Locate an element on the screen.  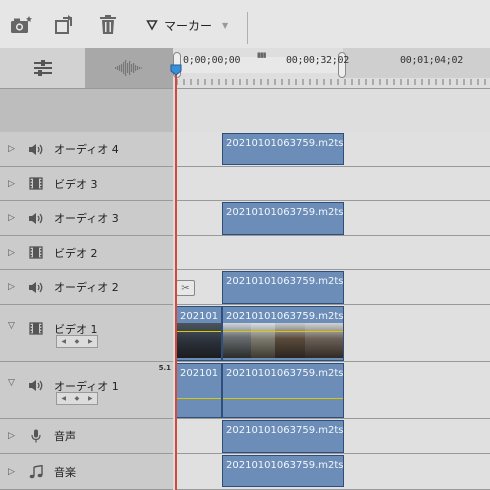
ruler-ticks is located at coordinates (331, 82).